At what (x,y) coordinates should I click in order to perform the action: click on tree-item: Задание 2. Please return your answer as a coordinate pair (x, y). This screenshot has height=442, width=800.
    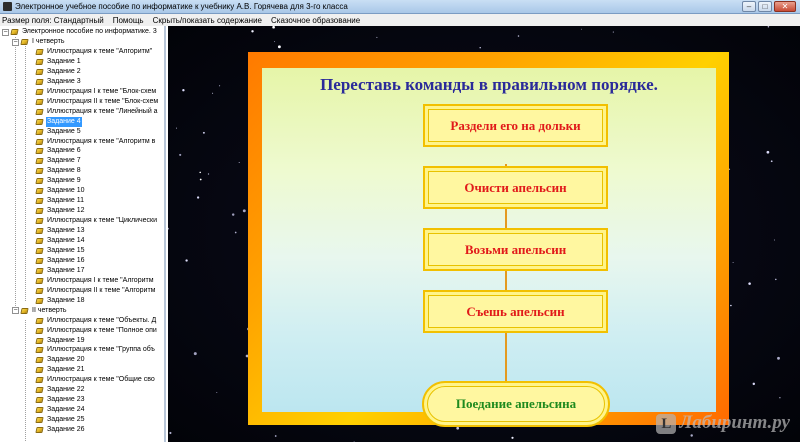
    Looking at the image, I should click on (58, 72).